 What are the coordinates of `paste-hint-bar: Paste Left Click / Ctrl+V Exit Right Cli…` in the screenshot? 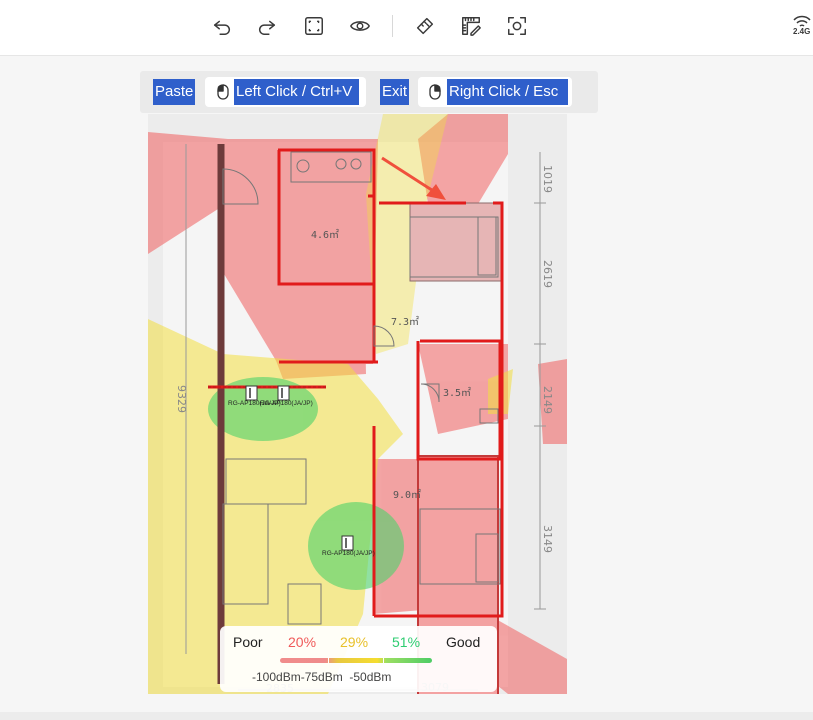 It's located at (369, 92).